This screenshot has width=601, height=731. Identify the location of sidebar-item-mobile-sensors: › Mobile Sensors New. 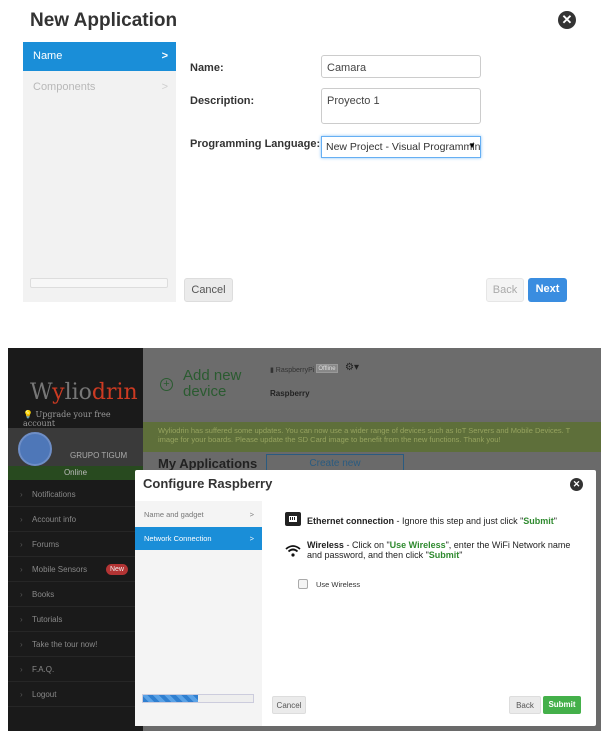
(75, 569).